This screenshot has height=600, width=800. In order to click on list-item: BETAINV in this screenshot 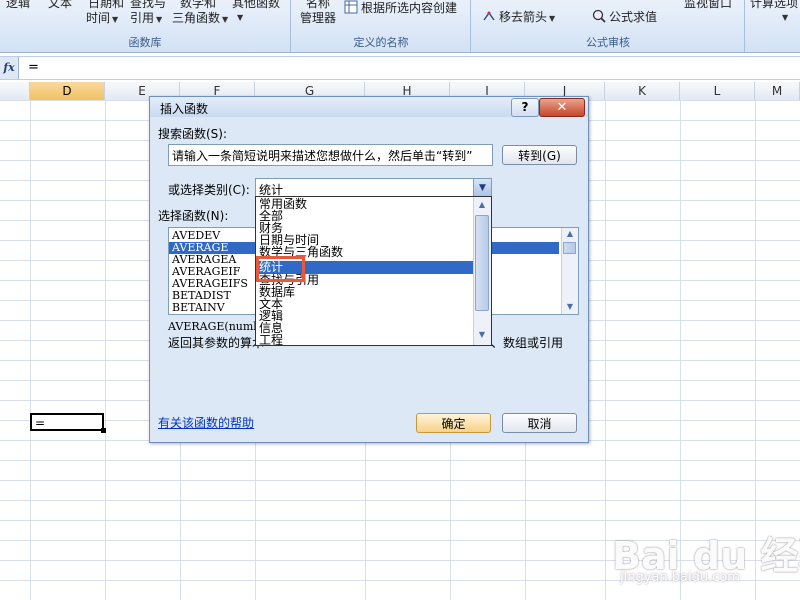, I will do `click(198, 308)`.